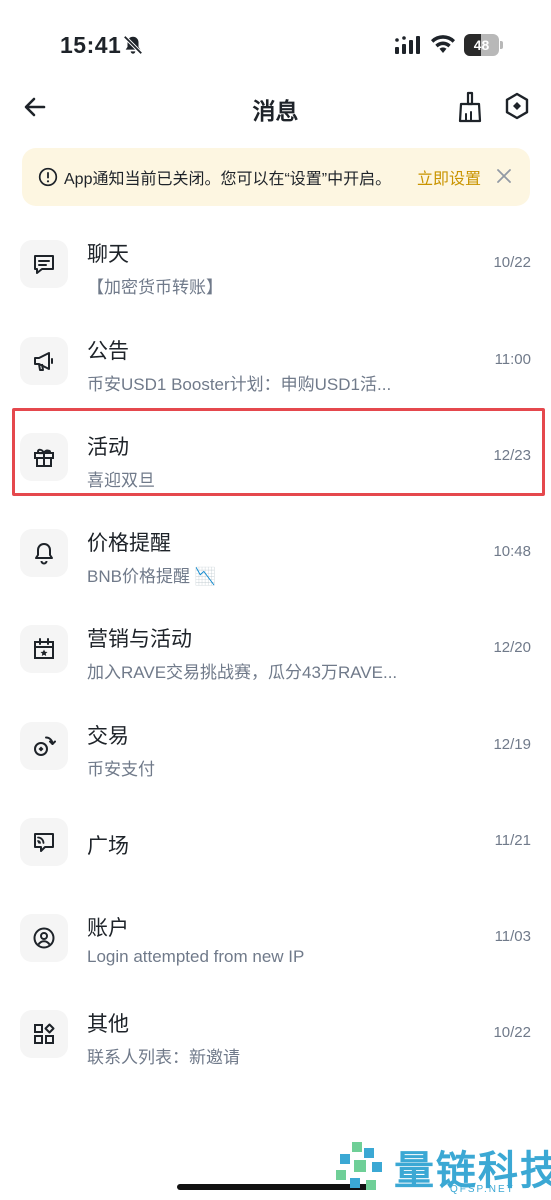  Describe the element at coordinates (44, 938) in the screenshot. I see `account-icon` at that location.